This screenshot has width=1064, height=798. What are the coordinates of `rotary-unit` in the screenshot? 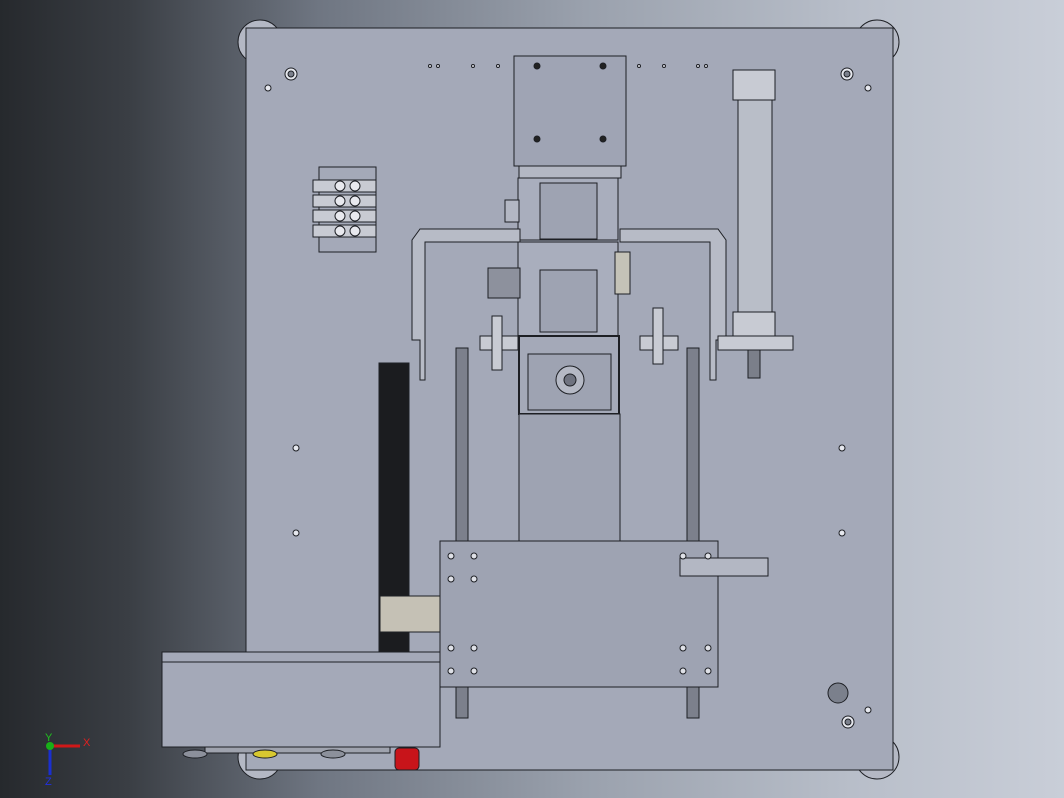 It's located at (569, 375).